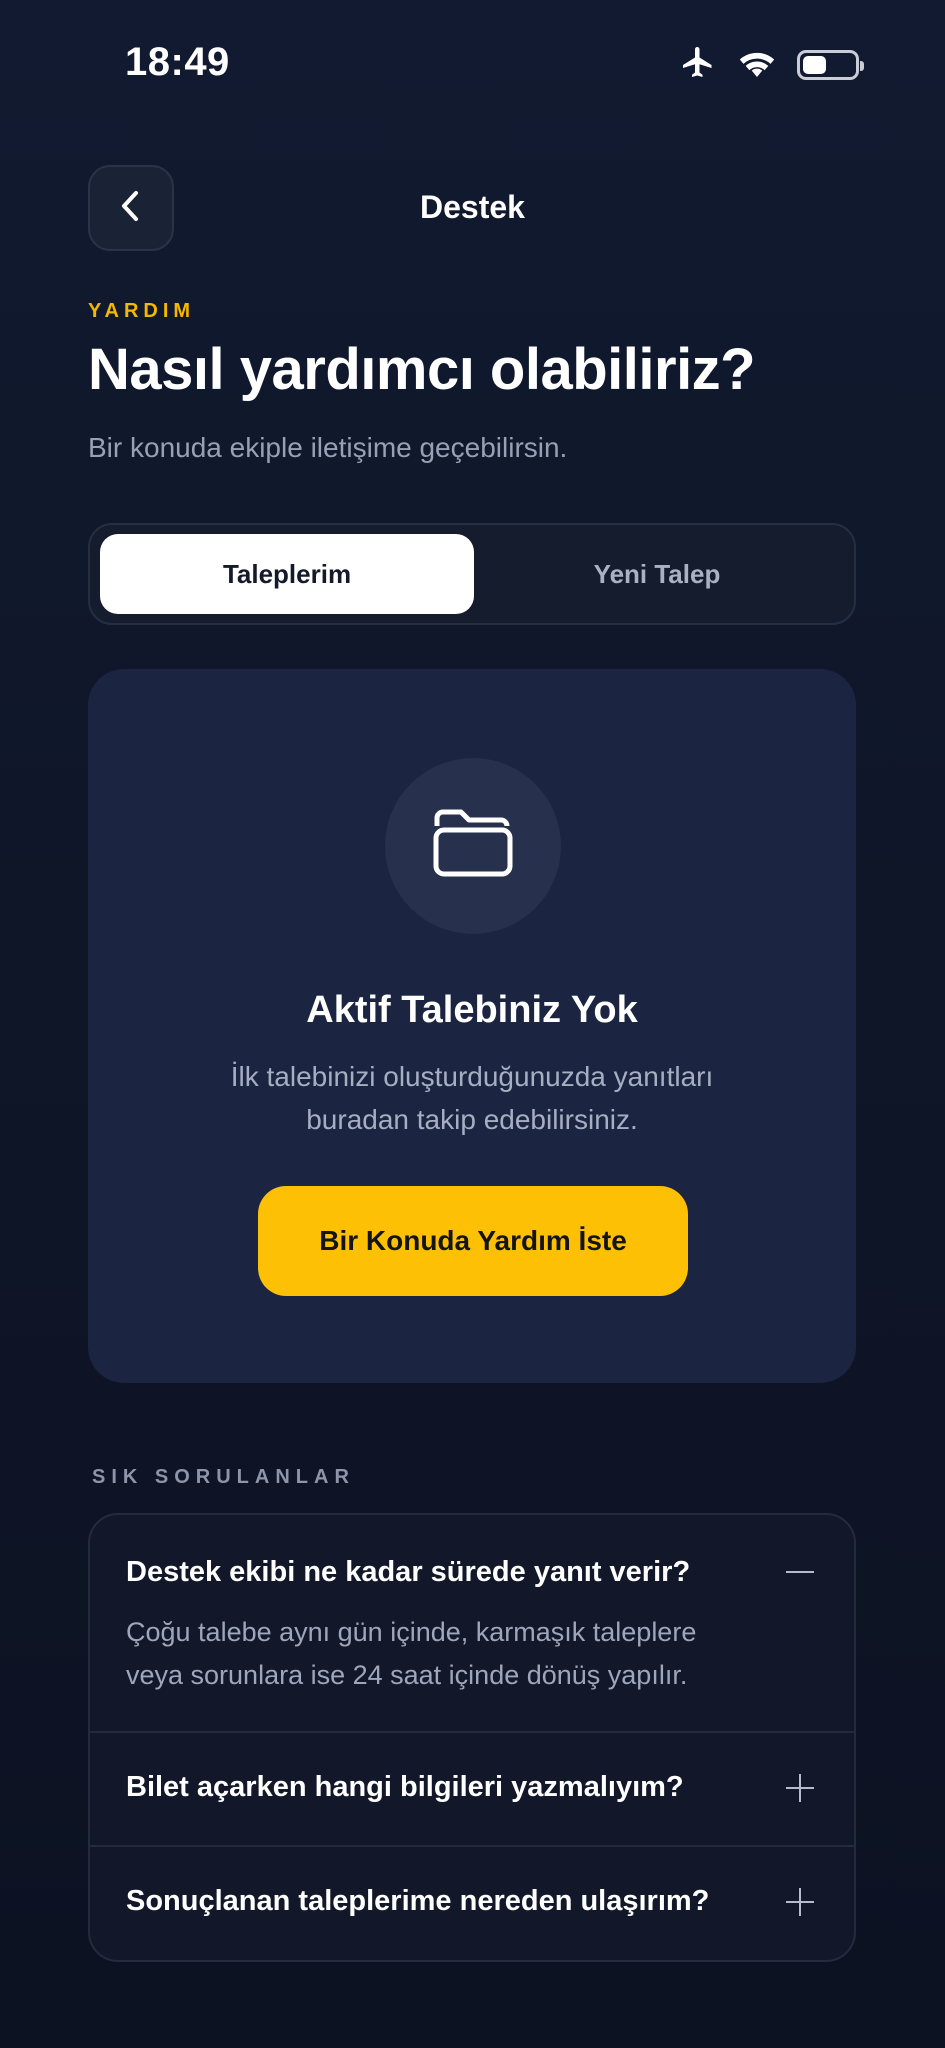 The image size is (945, 2048). I want to click on status-icons, so click(771, 64).